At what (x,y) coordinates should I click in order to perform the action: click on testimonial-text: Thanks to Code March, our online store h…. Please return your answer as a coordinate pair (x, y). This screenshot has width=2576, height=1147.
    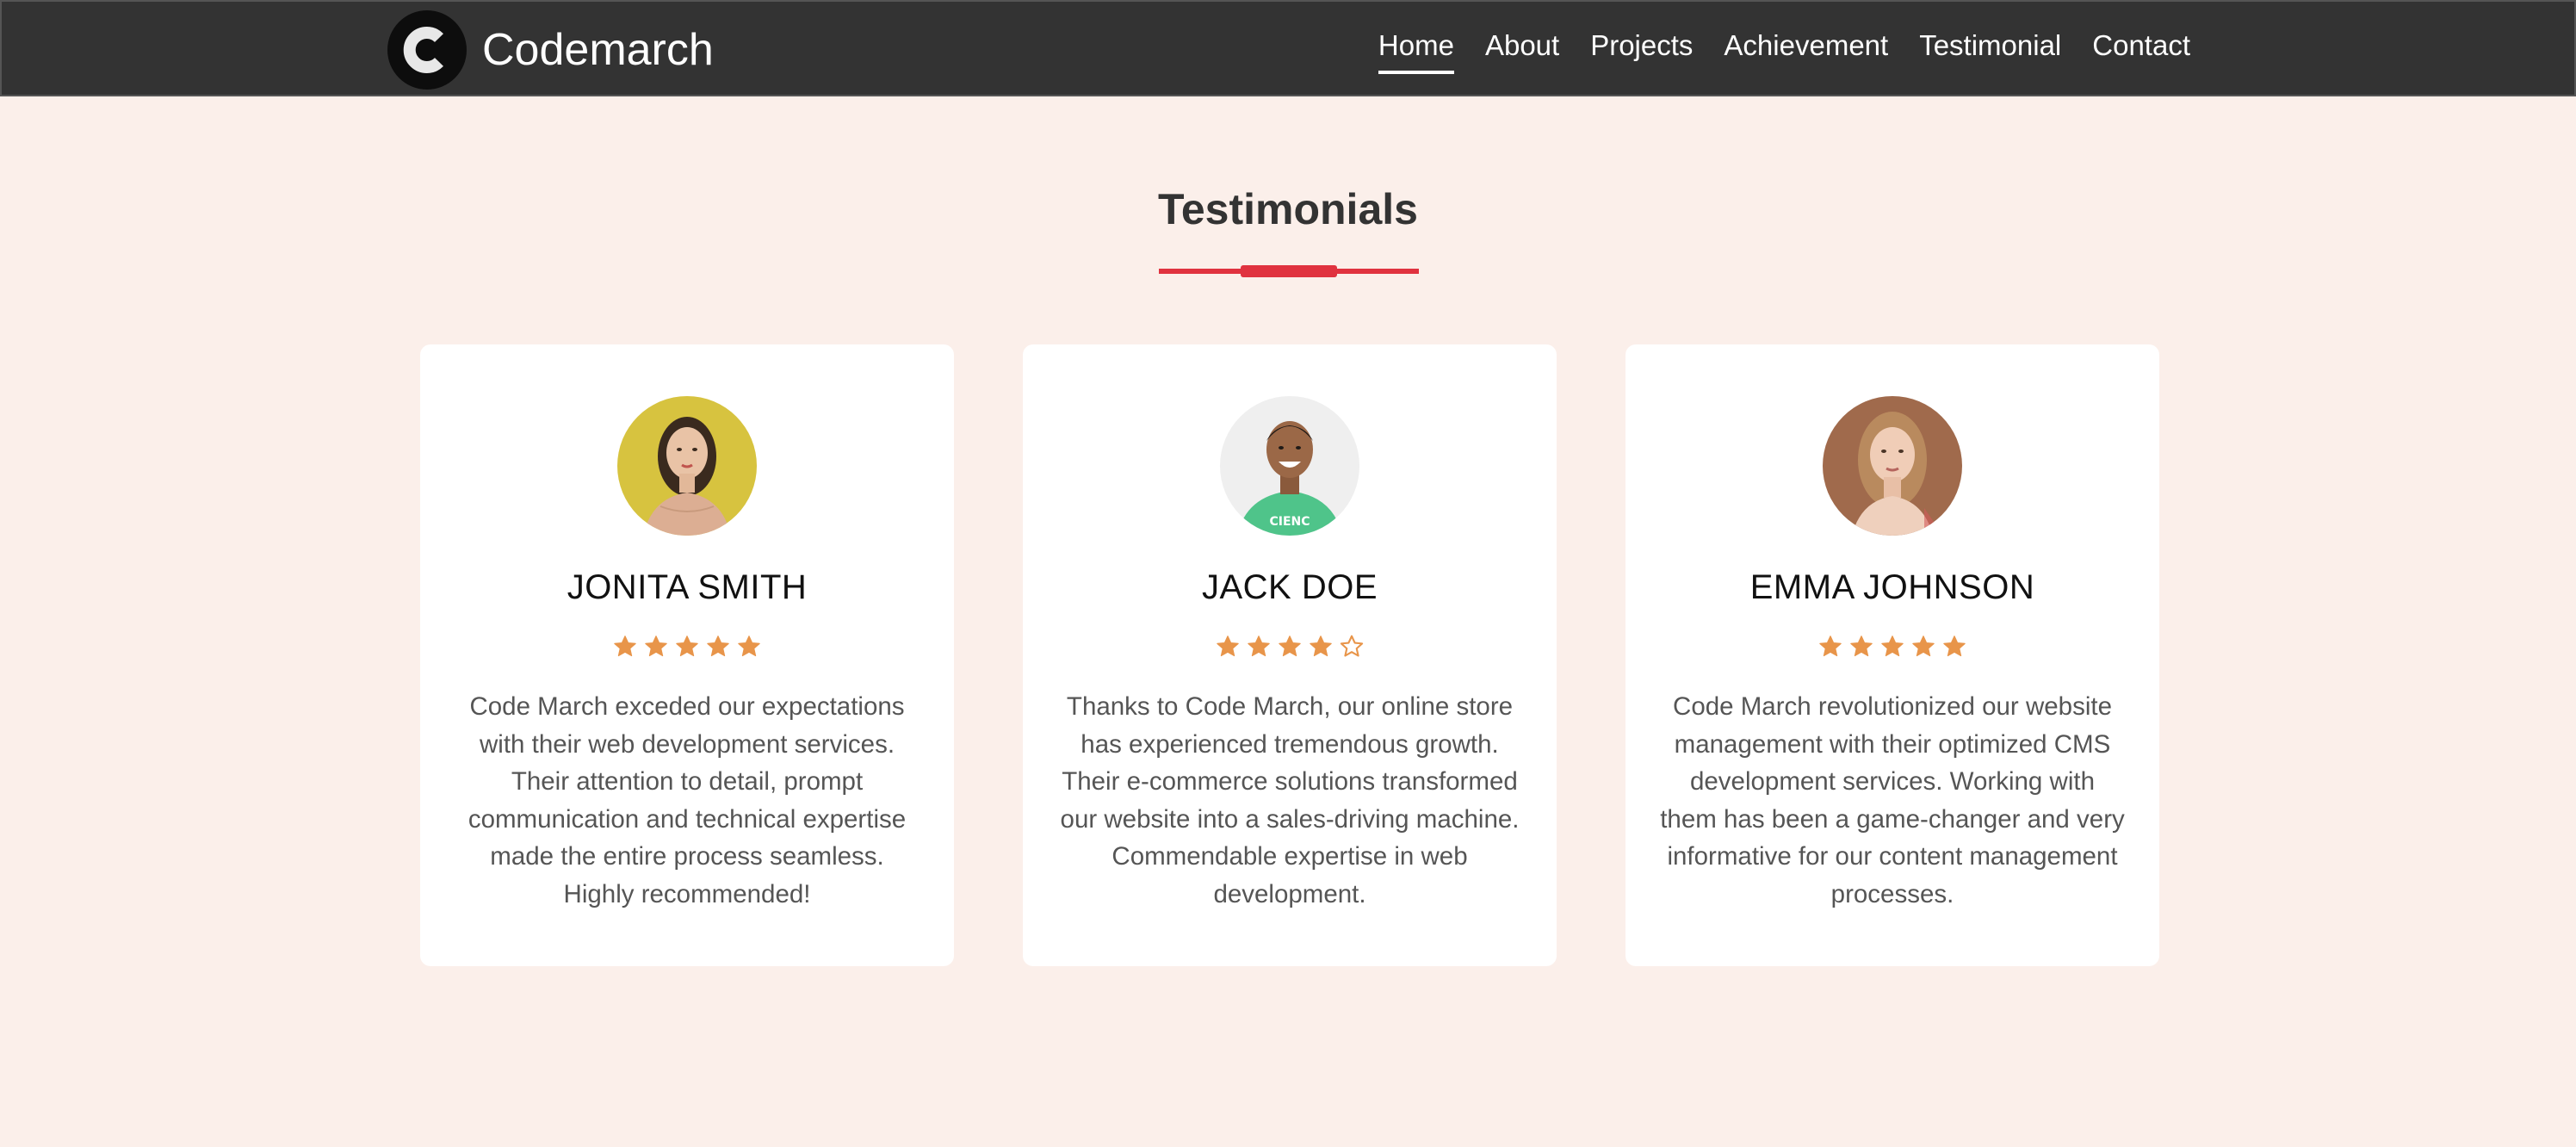
    Looking at the image, I should click on (1290, 800).